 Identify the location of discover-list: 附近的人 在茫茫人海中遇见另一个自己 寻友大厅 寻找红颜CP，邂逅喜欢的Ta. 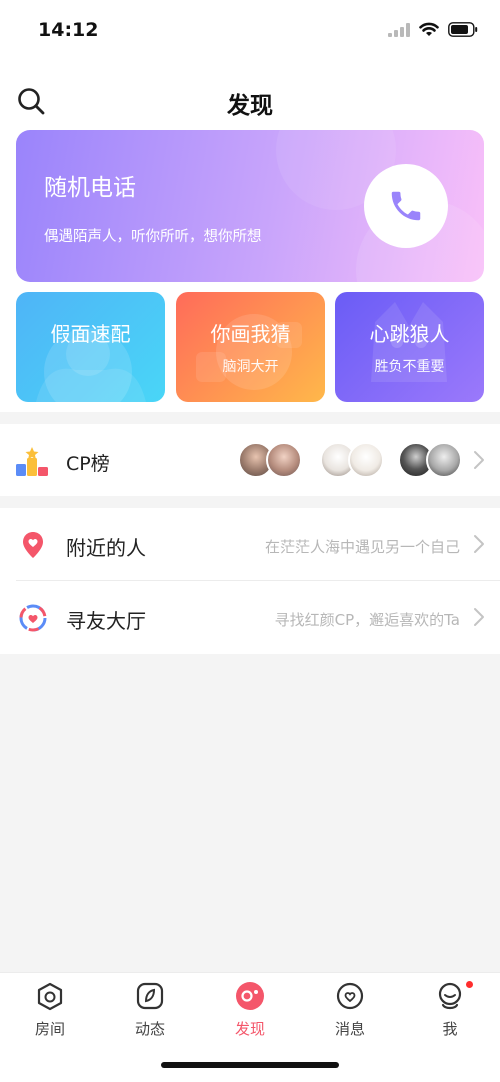
(250, 581).